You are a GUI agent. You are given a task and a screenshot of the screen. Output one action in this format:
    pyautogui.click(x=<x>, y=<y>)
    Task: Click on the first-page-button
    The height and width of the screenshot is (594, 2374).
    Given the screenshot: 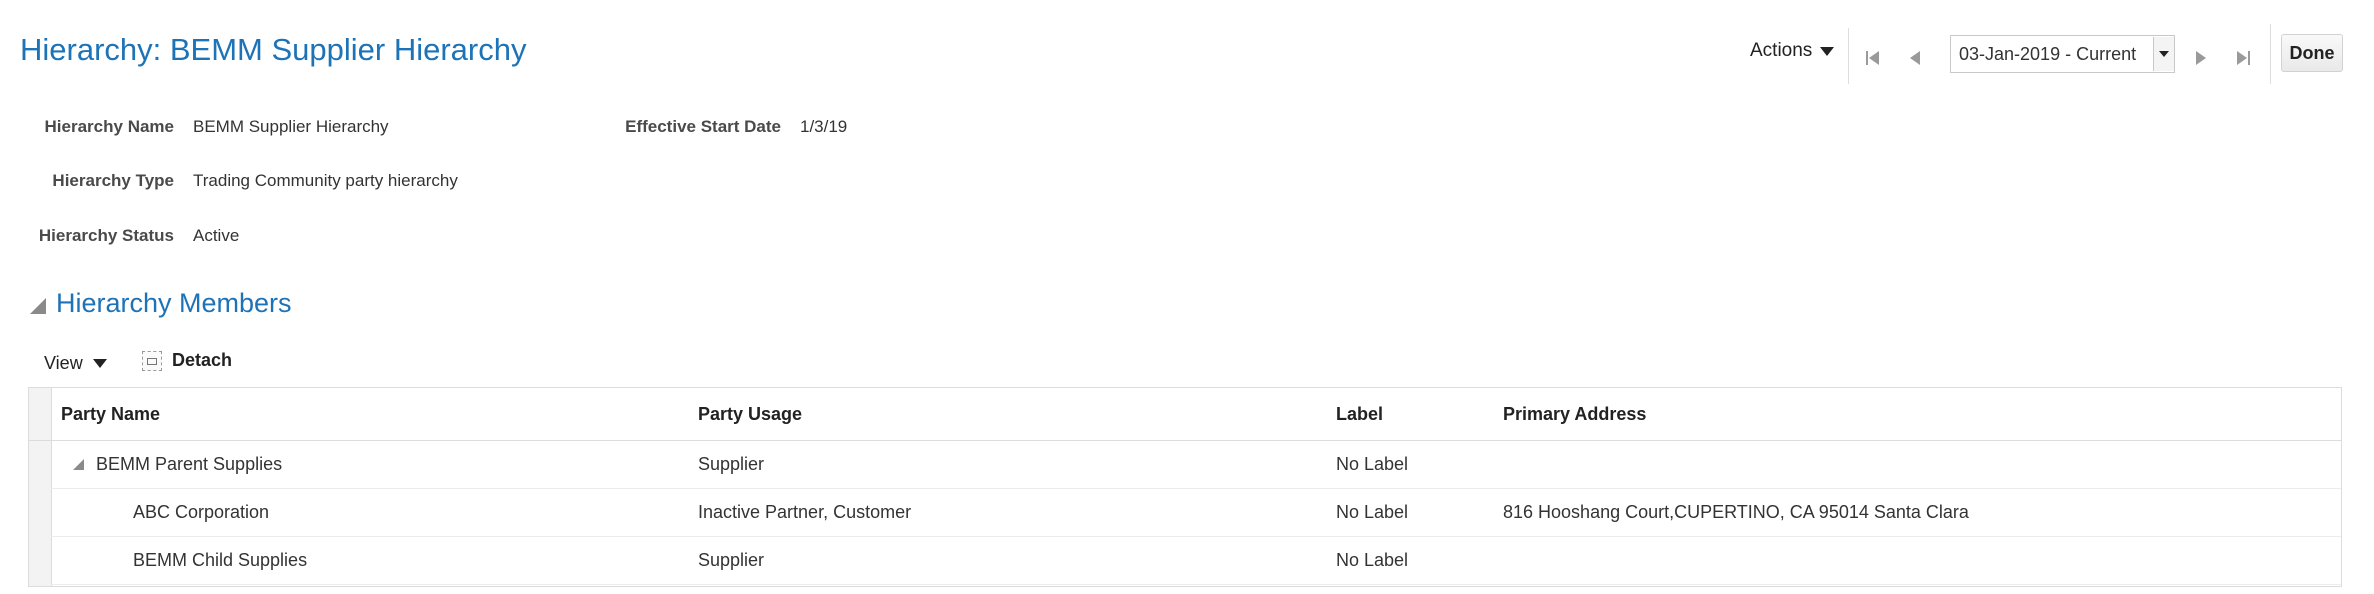 What is the action you would take?
    pyautogui.click(x=1873, y=58)
    